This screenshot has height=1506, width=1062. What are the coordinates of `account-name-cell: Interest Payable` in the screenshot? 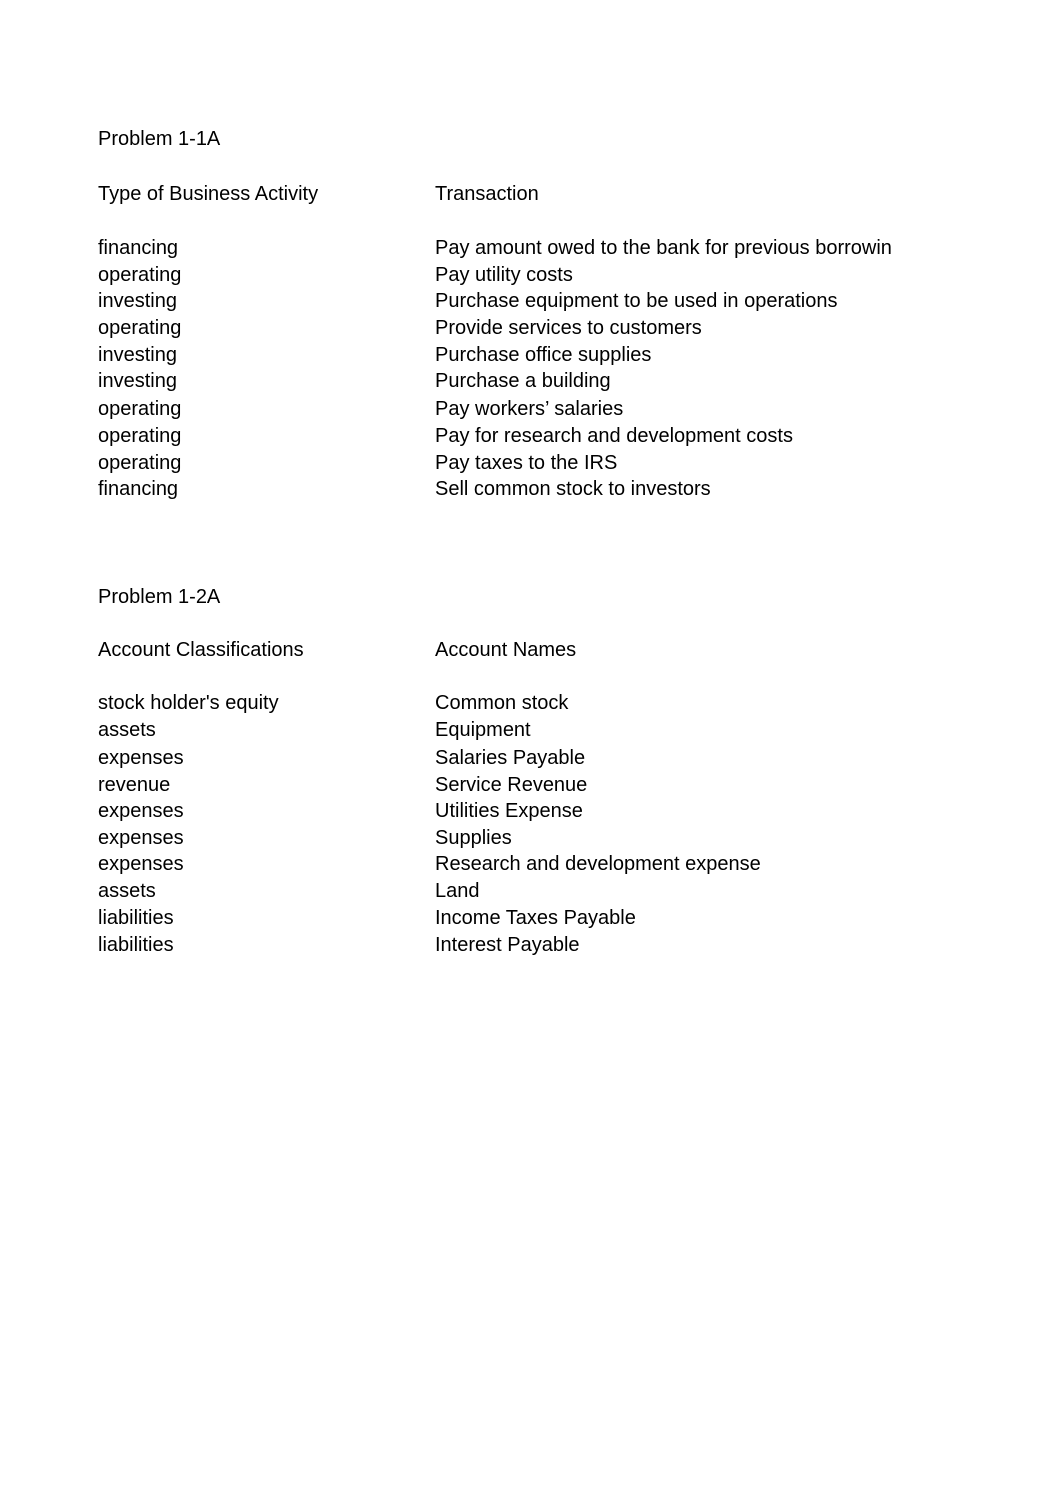 It's located at (507, 945).